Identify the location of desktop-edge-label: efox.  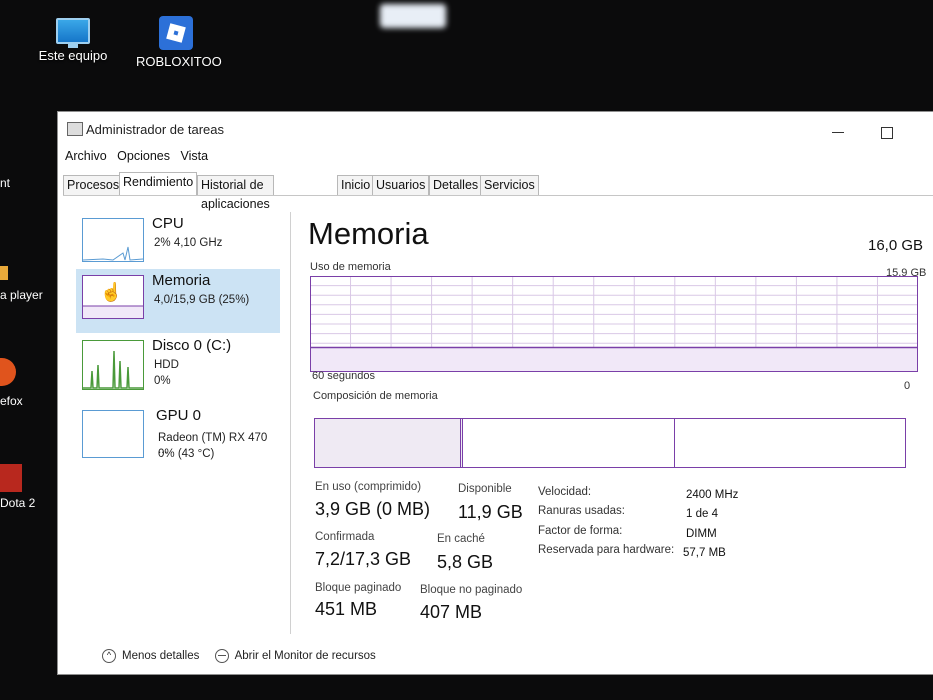
(11, 401).